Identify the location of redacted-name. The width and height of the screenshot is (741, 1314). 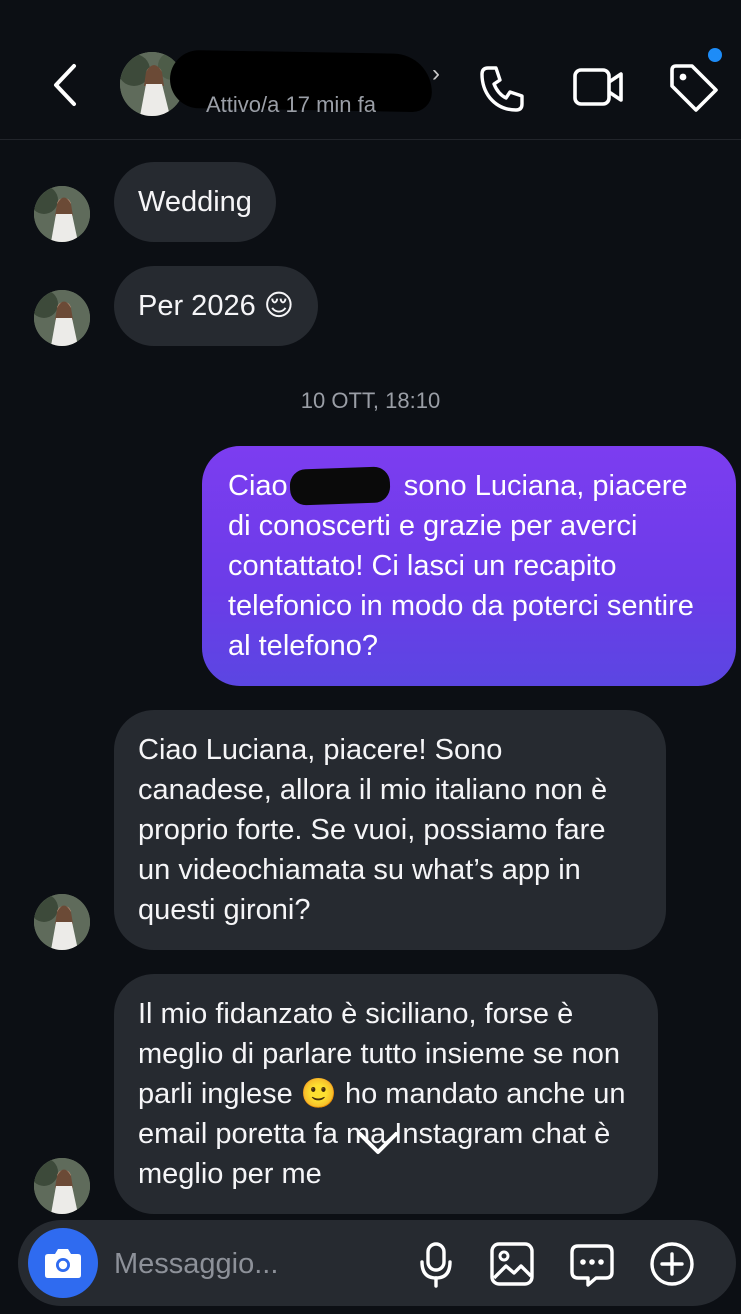
(340, 486).